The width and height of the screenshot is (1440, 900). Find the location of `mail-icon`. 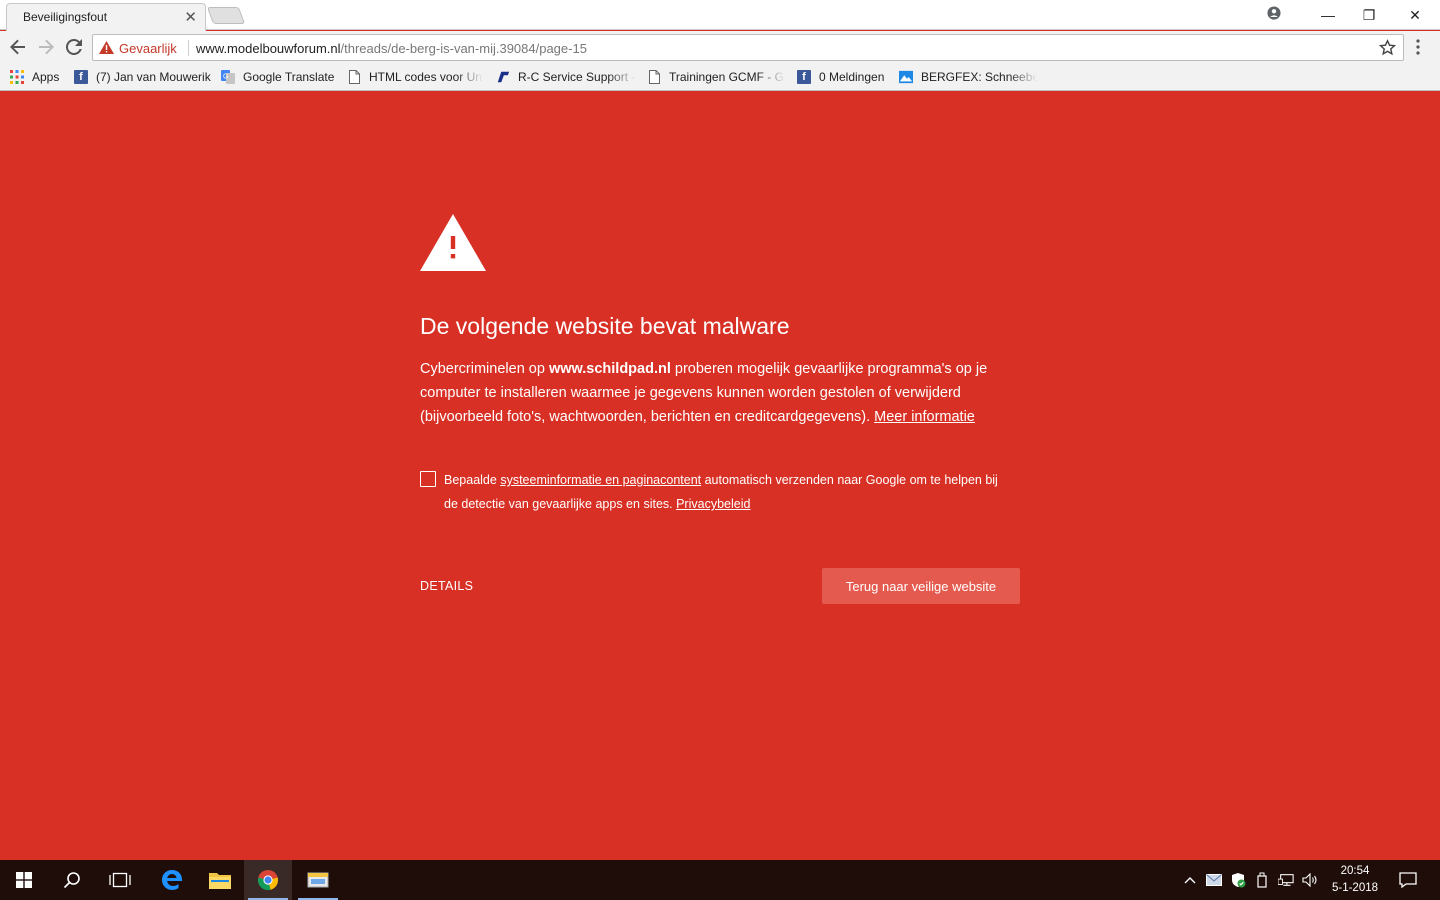

mail-icon is located at coordinates (1214, 880).